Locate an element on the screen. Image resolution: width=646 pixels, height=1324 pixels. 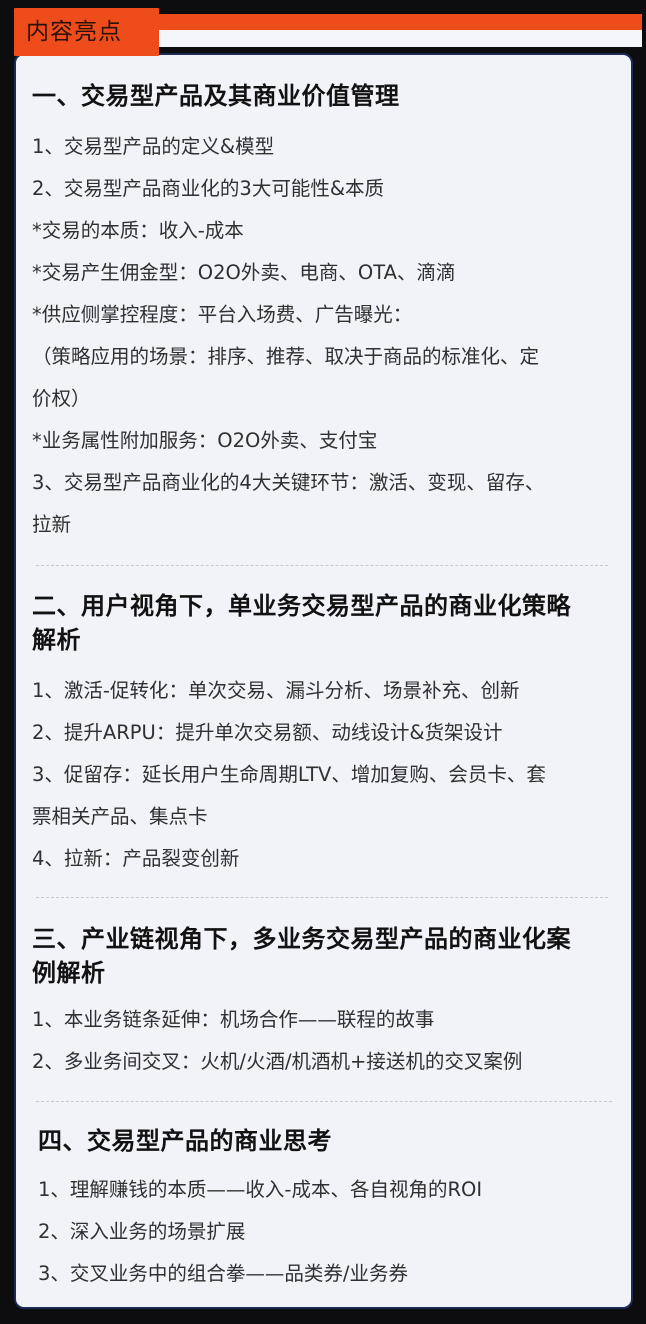
section-1-item: *交易的本质：收入-成本 is located at coordinates (138, 230).